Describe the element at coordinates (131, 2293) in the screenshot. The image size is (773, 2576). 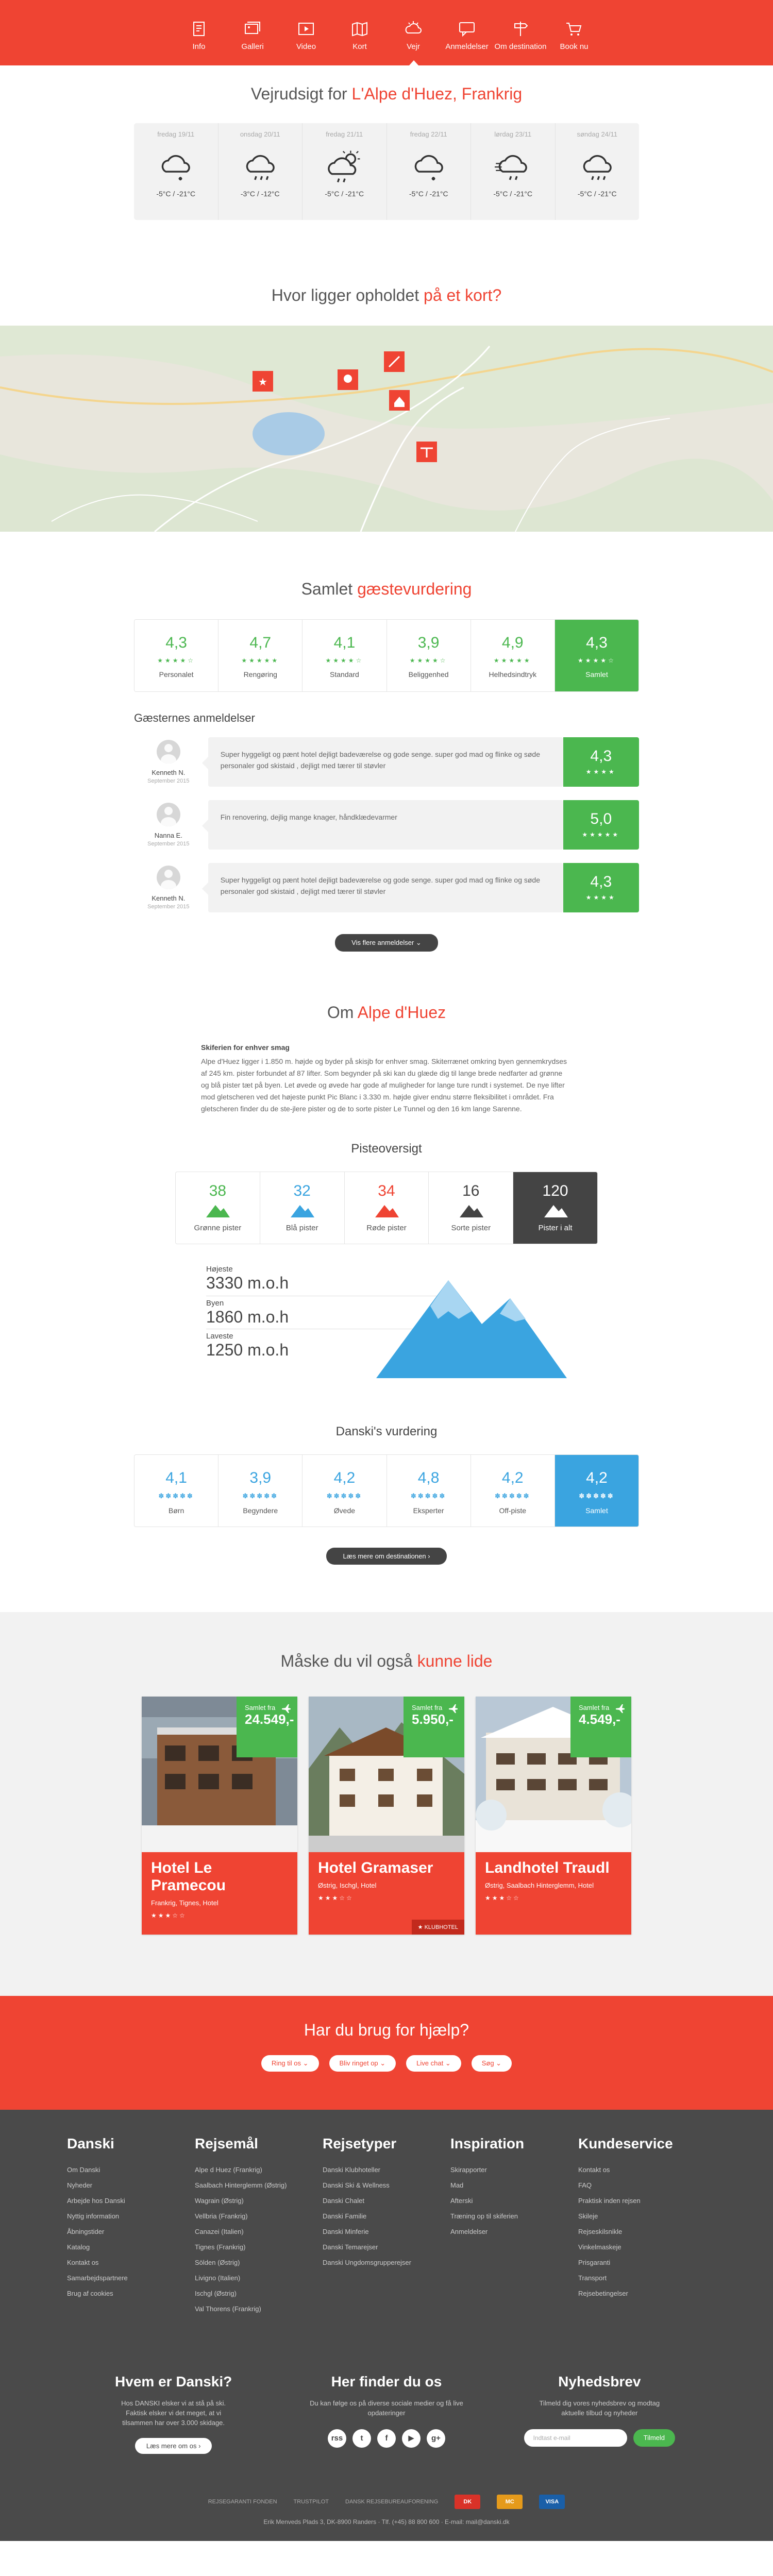
I see `footer-link: Brug af cookies` at that location.